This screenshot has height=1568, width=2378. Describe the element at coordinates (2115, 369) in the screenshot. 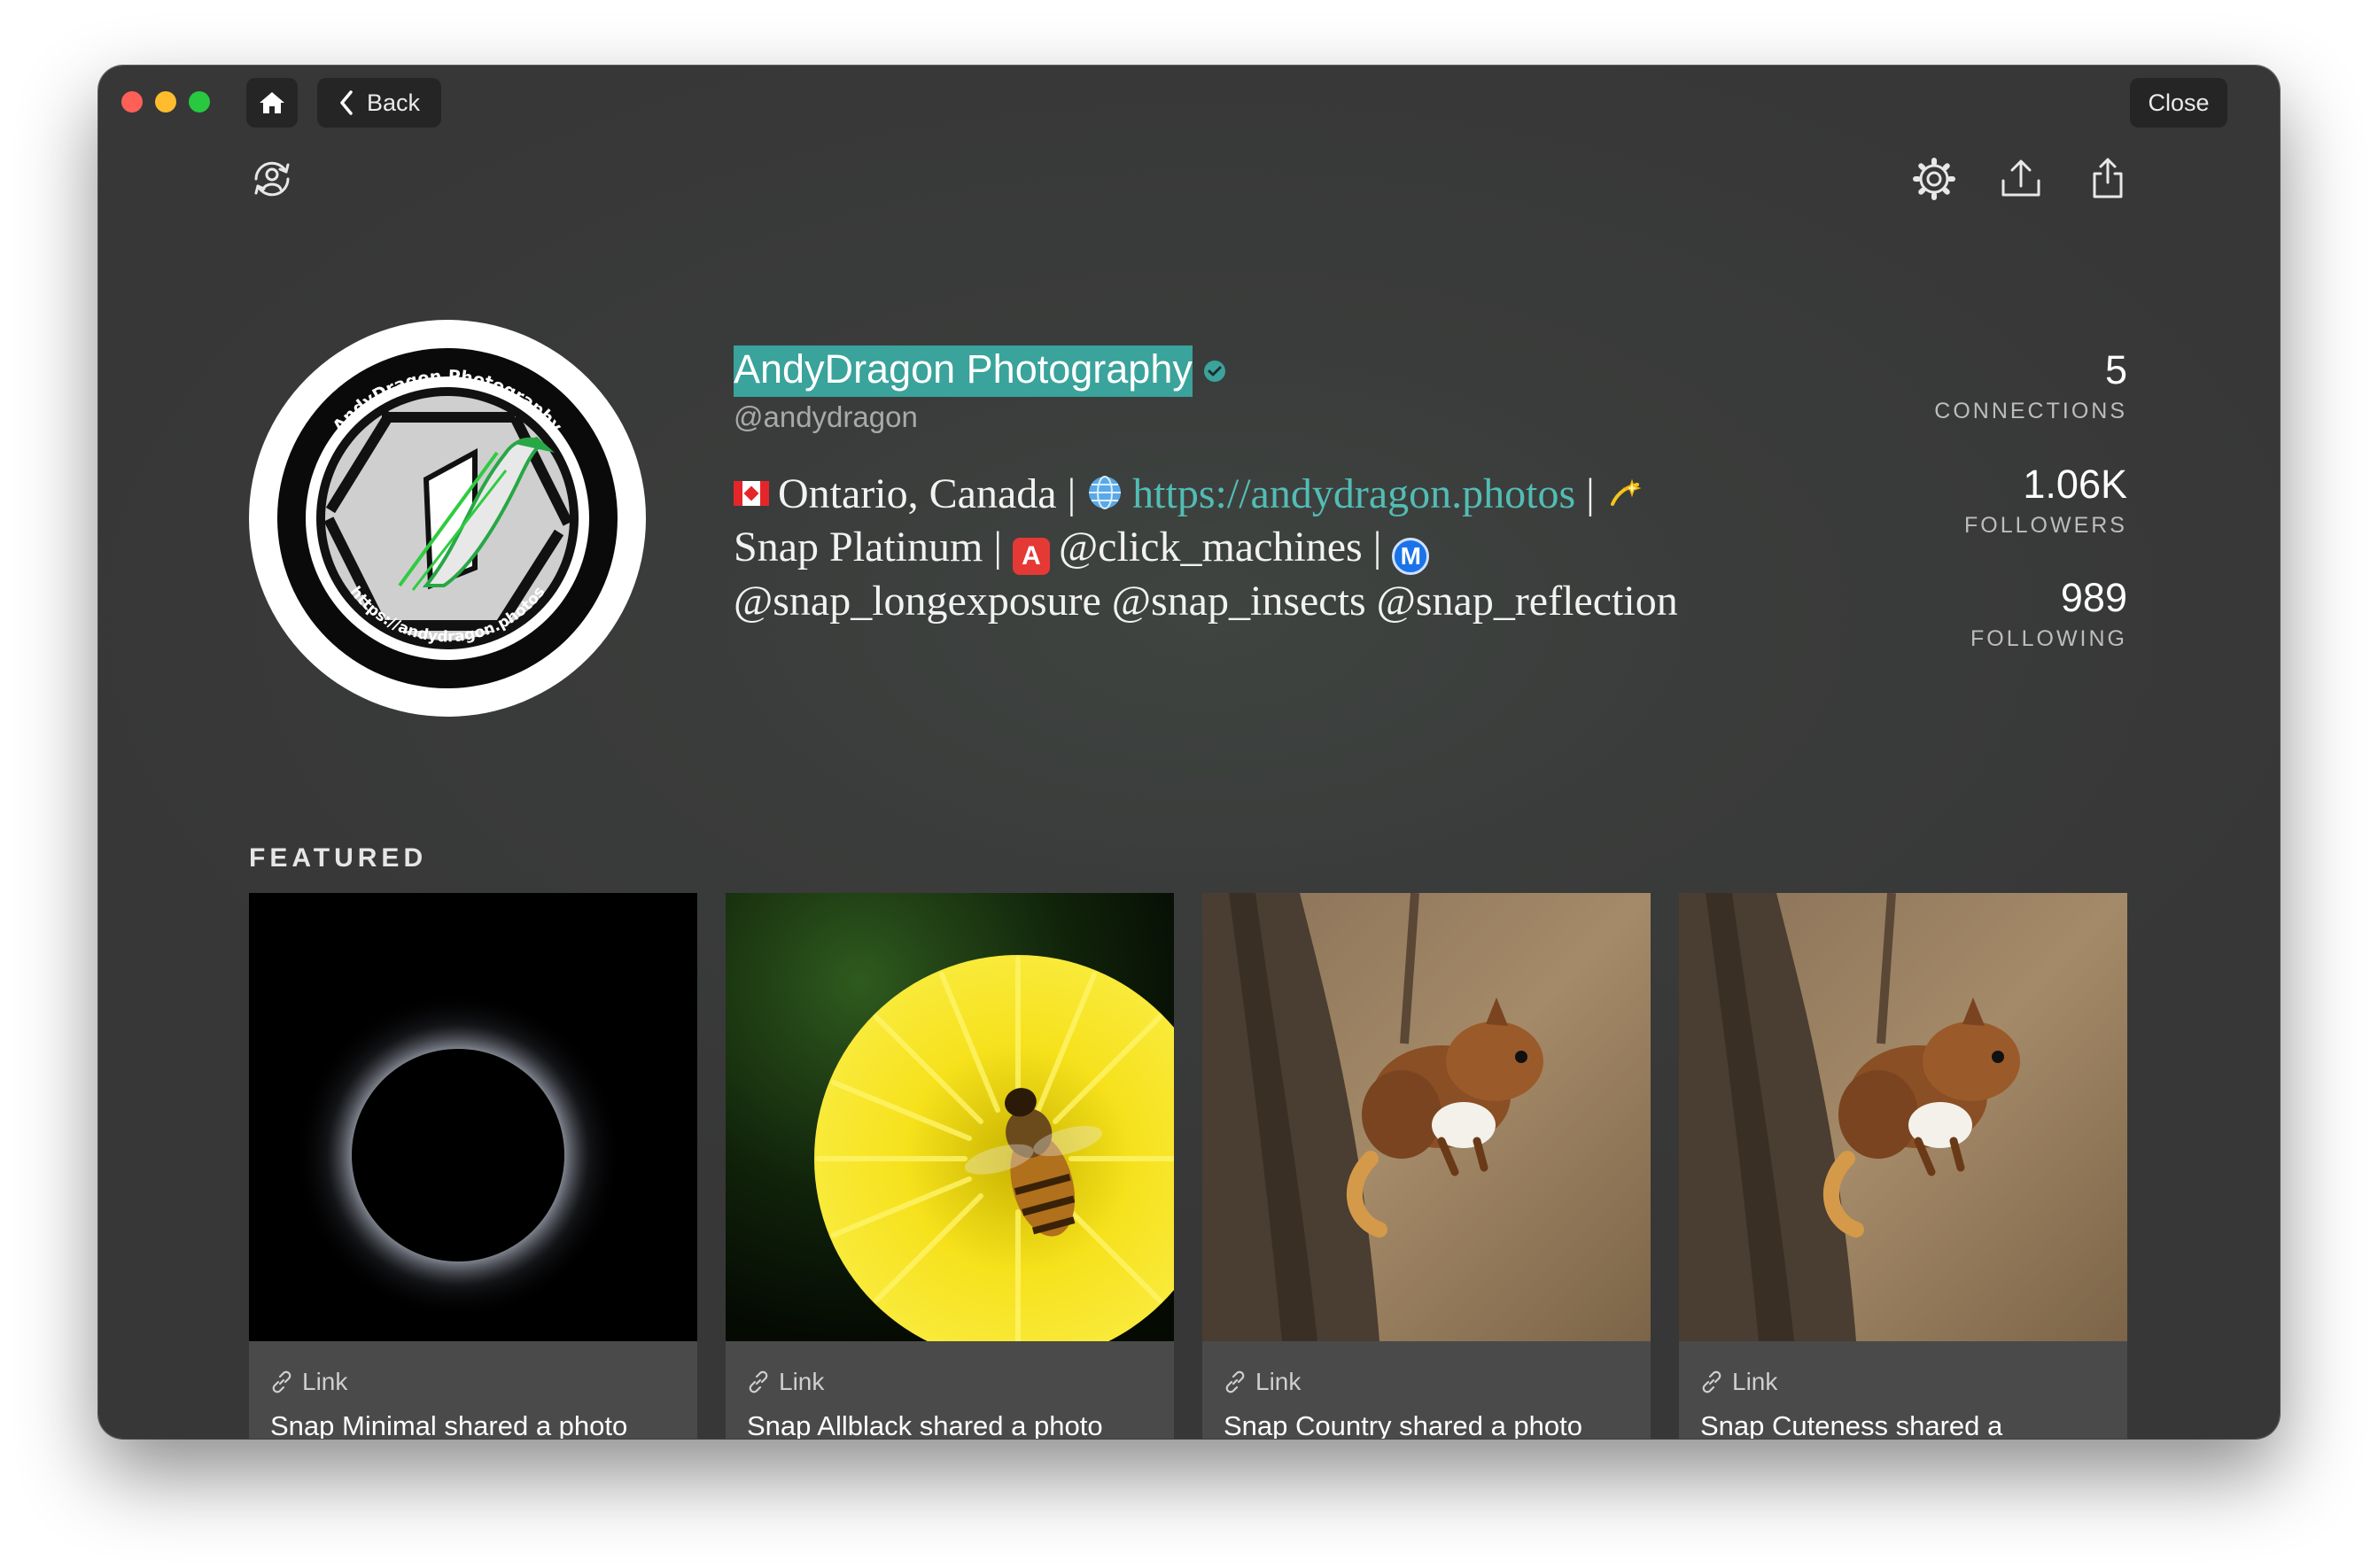

I see `stat-value: 5` at that location.